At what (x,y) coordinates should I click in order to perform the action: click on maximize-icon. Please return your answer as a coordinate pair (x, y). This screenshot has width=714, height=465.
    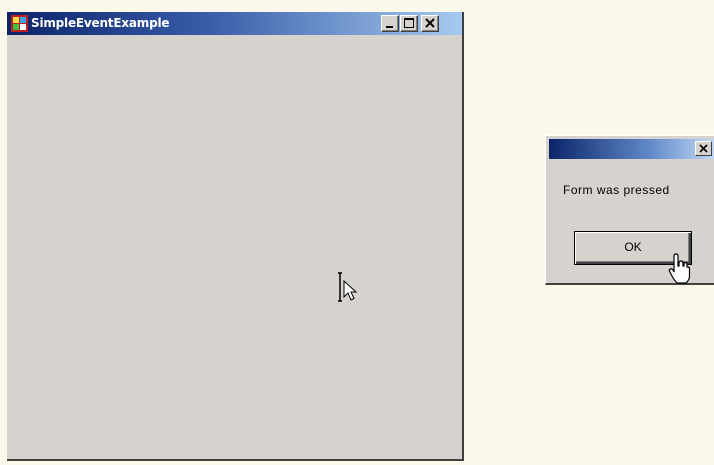
    Looking at the image, I should click on (409, 23).